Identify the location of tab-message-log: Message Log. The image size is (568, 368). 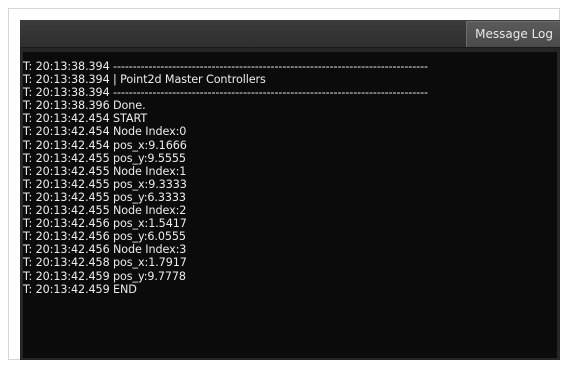
(513, 34).